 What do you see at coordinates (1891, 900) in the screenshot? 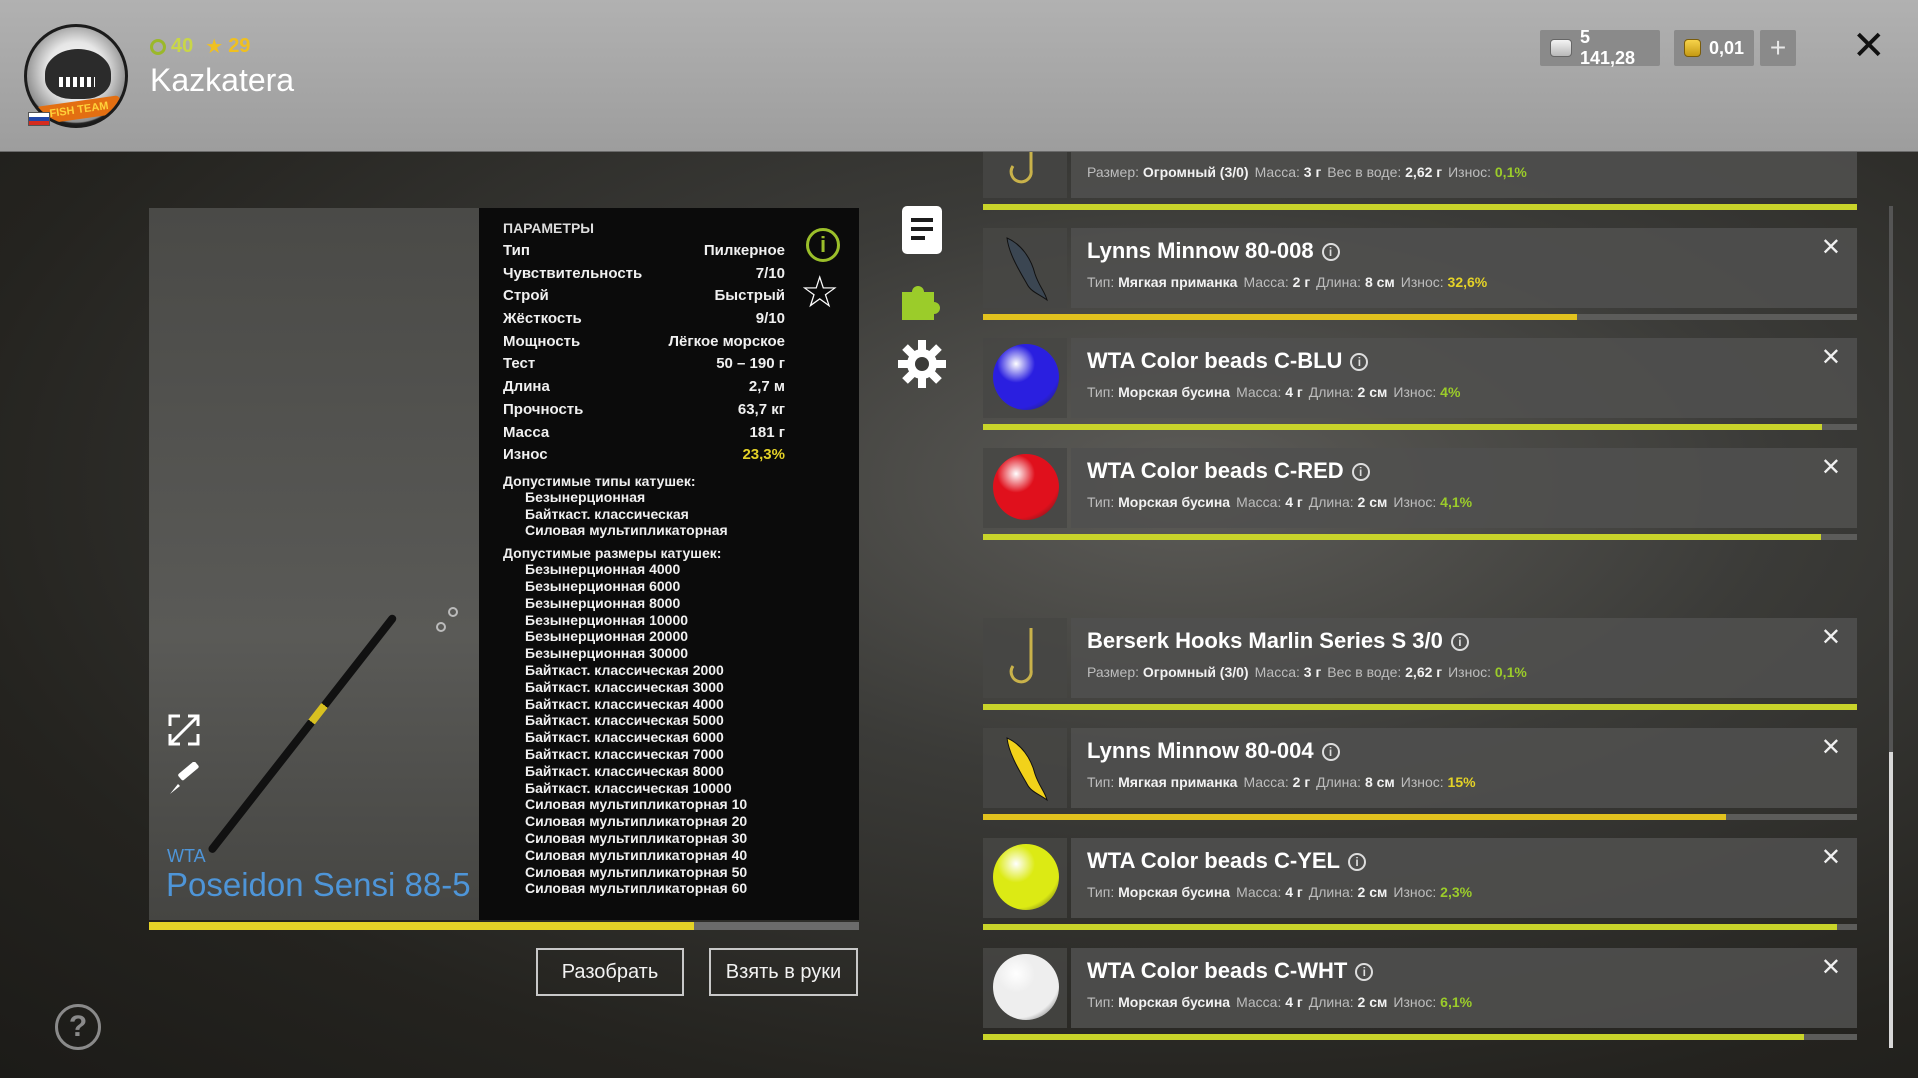
I see `scrollbar-thumb` at bounding box center [1891, 900].